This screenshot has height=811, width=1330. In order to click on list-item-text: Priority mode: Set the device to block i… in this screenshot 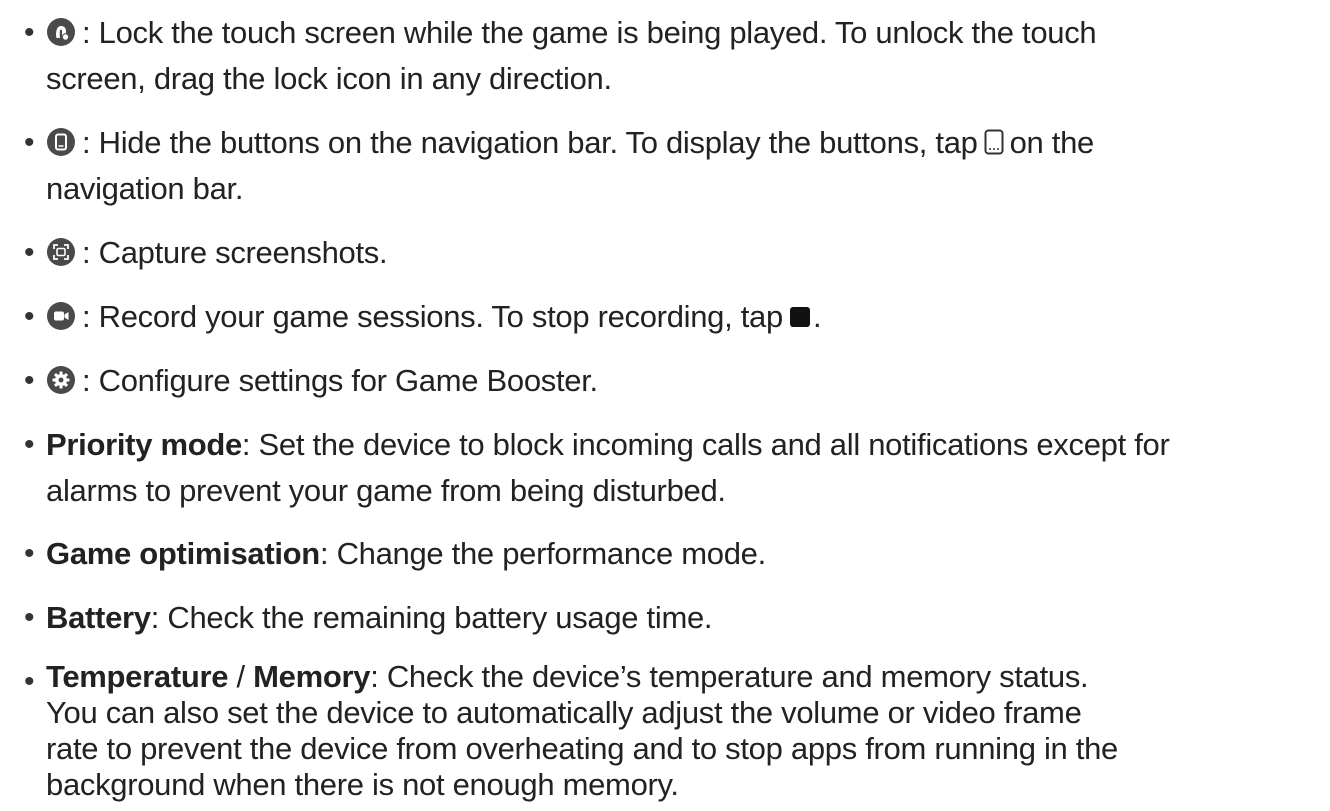, I will do `click(681, 468)`.